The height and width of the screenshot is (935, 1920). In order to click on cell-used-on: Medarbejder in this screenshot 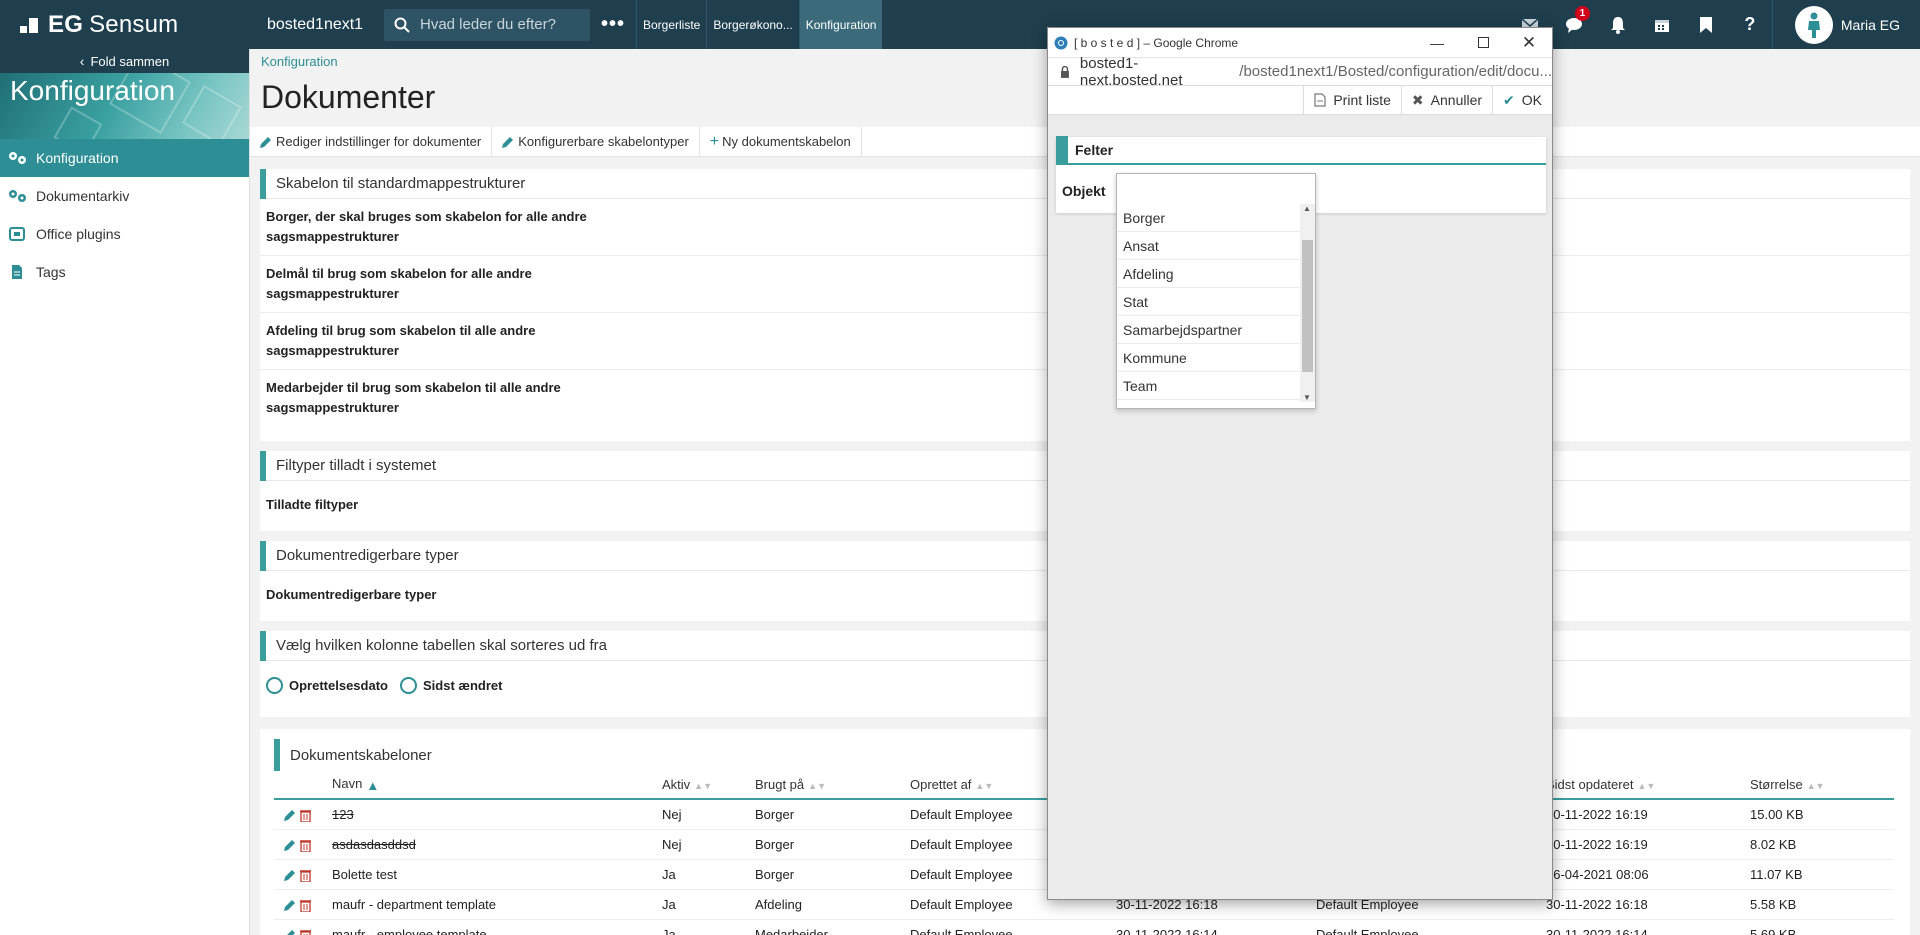, I will do `click(832, 927)`.